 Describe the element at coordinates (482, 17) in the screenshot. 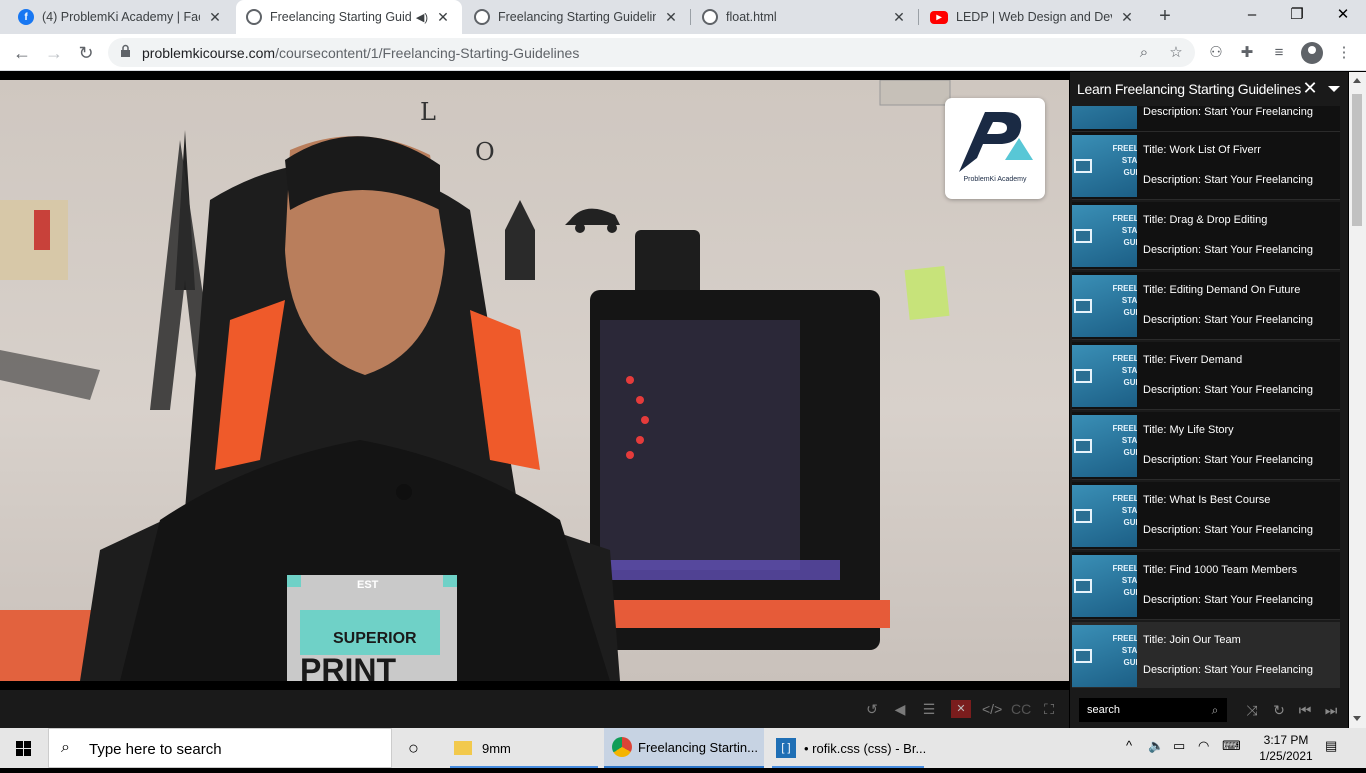

I see `globe-icon` at that location.